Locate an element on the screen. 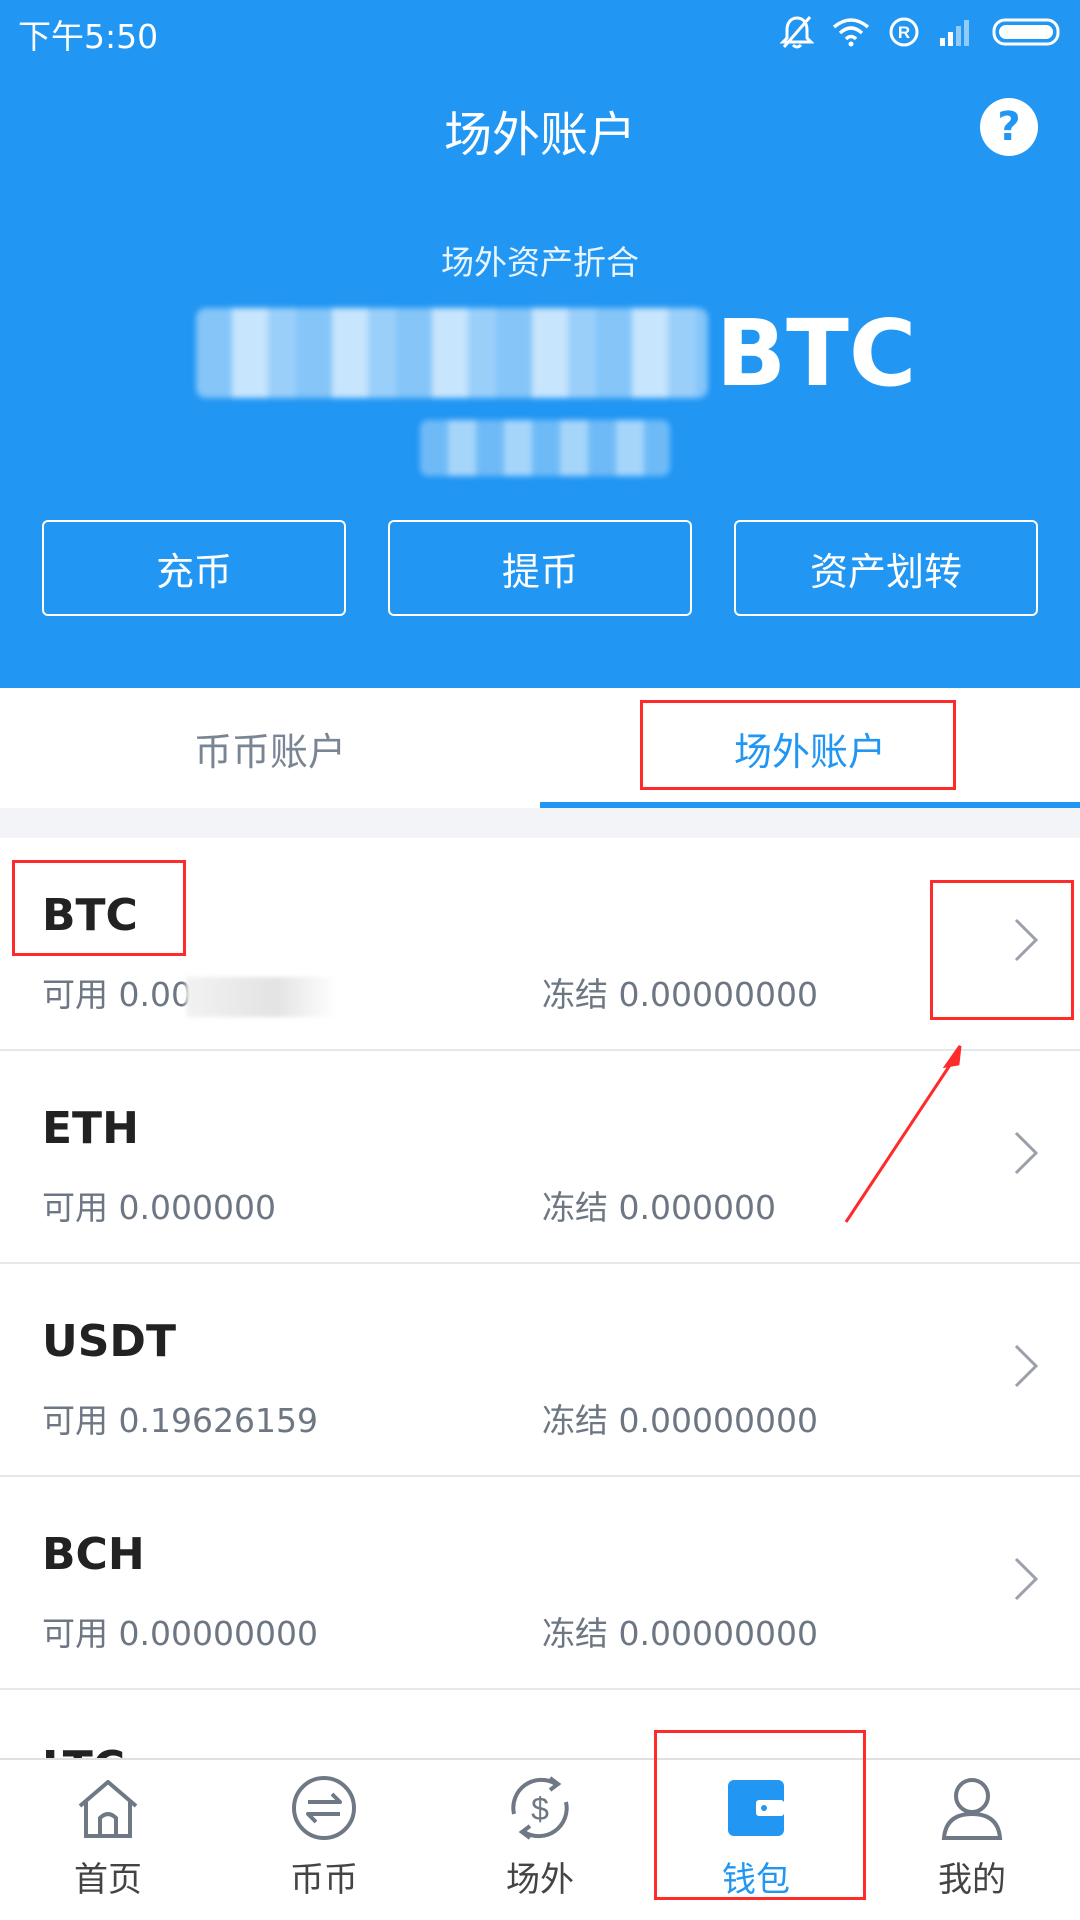  total-assets: BTC is located at coordinates (540, 355).